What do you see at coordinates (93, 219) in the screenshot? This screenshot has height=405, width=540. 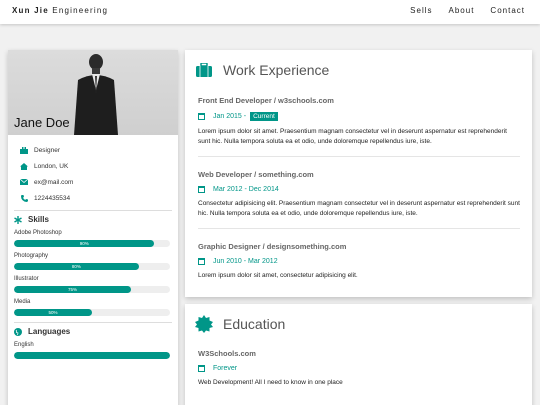 I see `skills-heading: Skills` at bounding box center [93, 219].